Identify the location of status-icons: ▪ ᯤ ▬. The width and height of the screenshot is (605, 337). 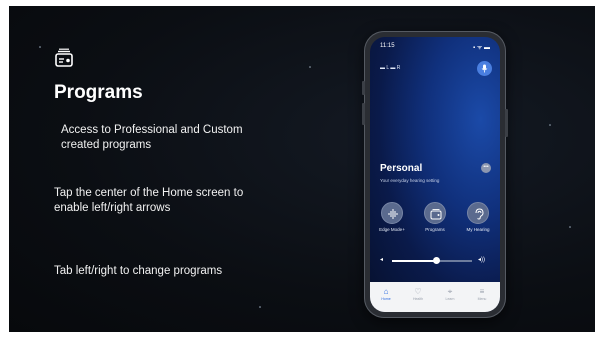
(481, 48).